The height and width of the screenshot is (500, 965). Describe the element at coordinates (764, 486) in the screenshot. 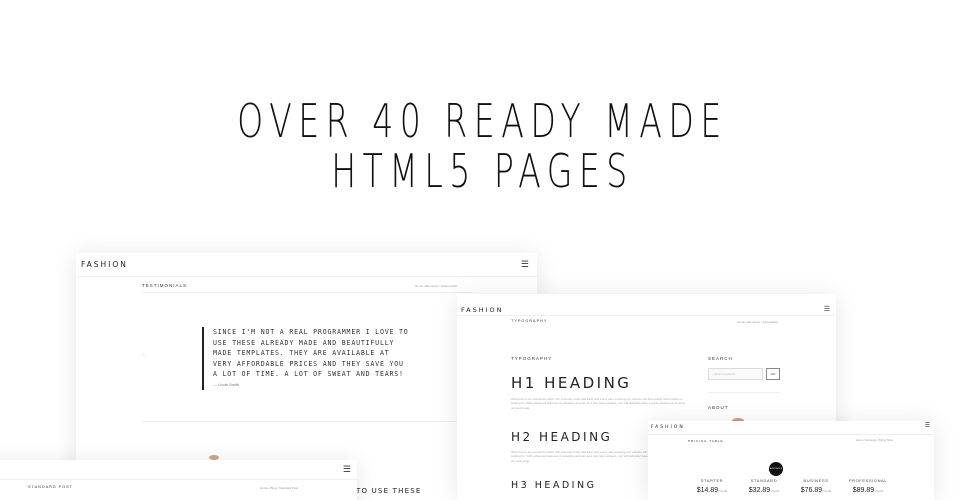

I see `pricing-plan-standard: STANDARD $32.89/month` at that location.